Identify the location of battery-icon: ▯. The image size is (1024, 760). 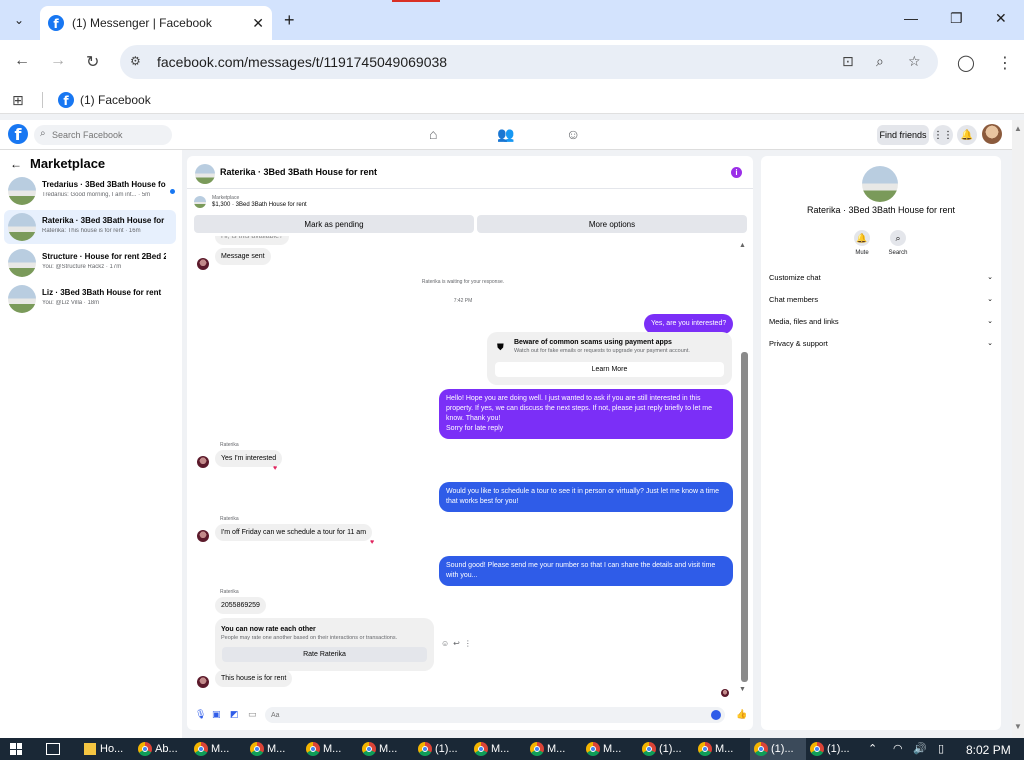
(941, 748).